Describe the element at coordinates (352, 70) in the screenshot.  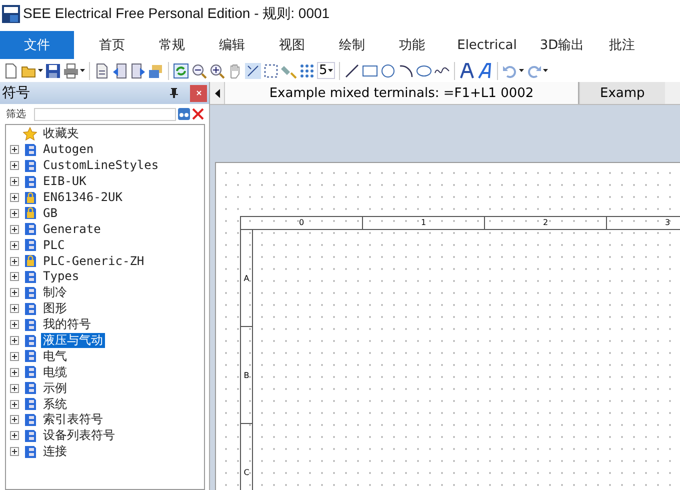
I see `line-icon` at that location.